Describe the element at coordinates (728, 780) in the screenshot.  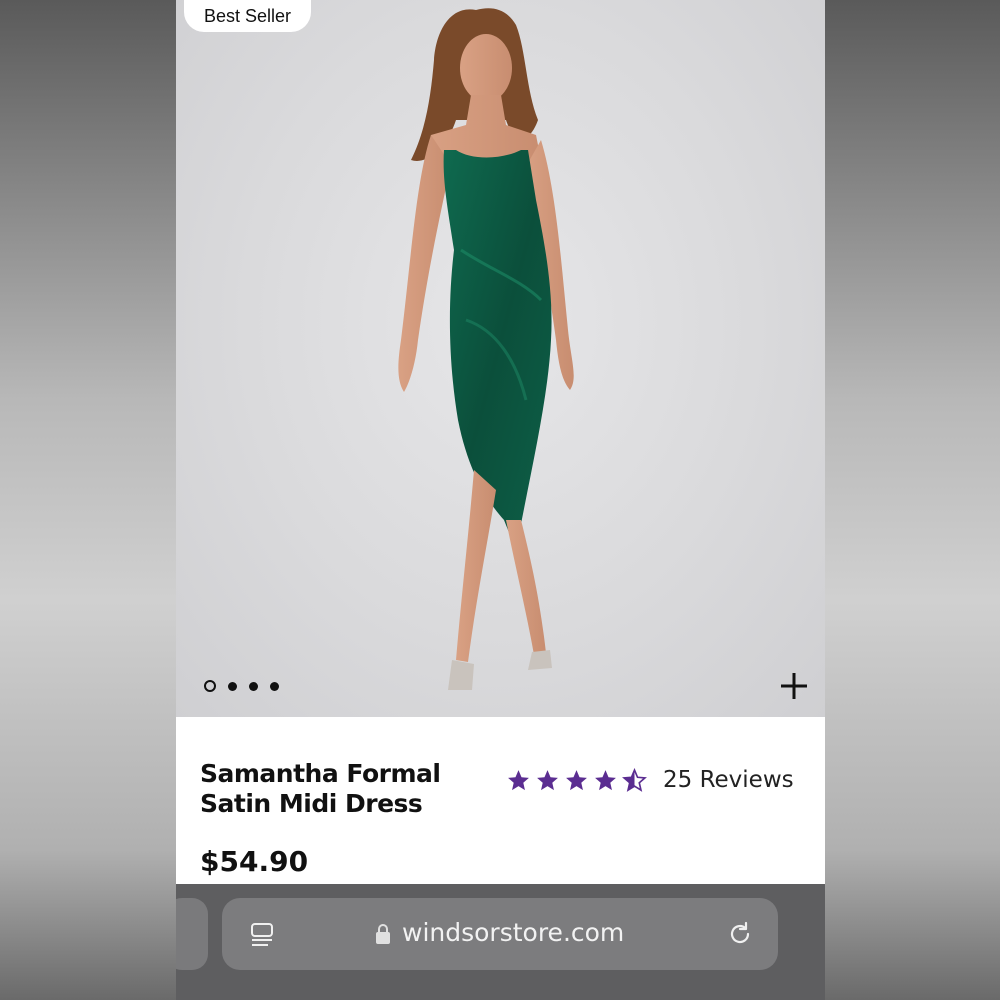
I see `review-count: 25 Reviews` at that location.